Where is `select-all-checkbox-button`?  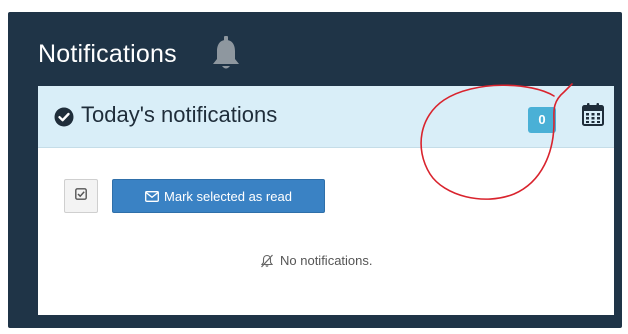 select-all-checkbox-button is located at coordinates (81, 196).